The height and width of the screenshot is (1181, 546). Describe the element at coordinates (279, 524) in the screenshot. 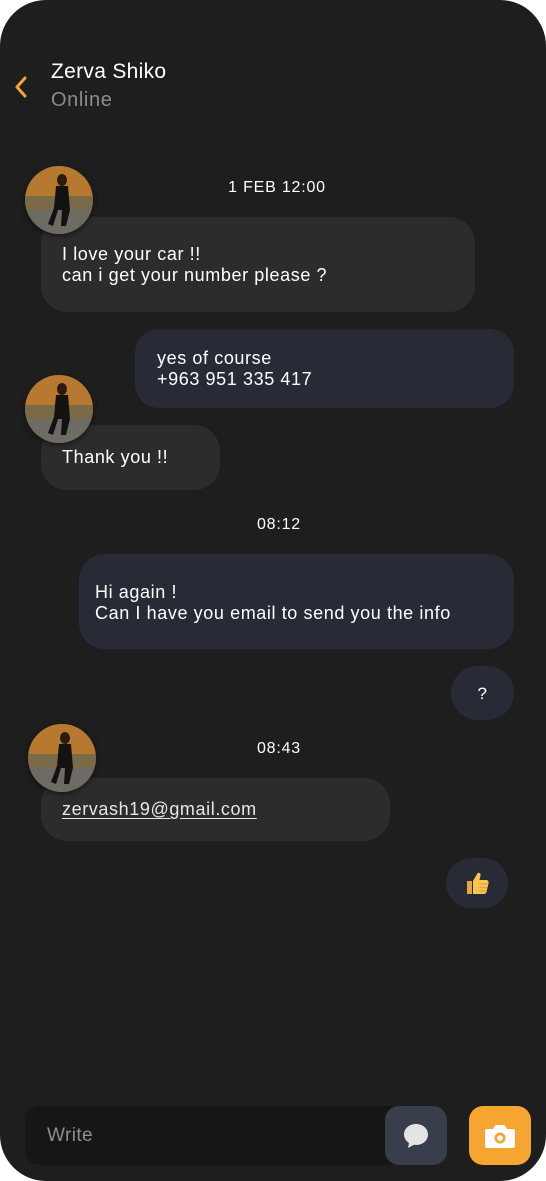

I see `timestamp: 08:12` at that location.